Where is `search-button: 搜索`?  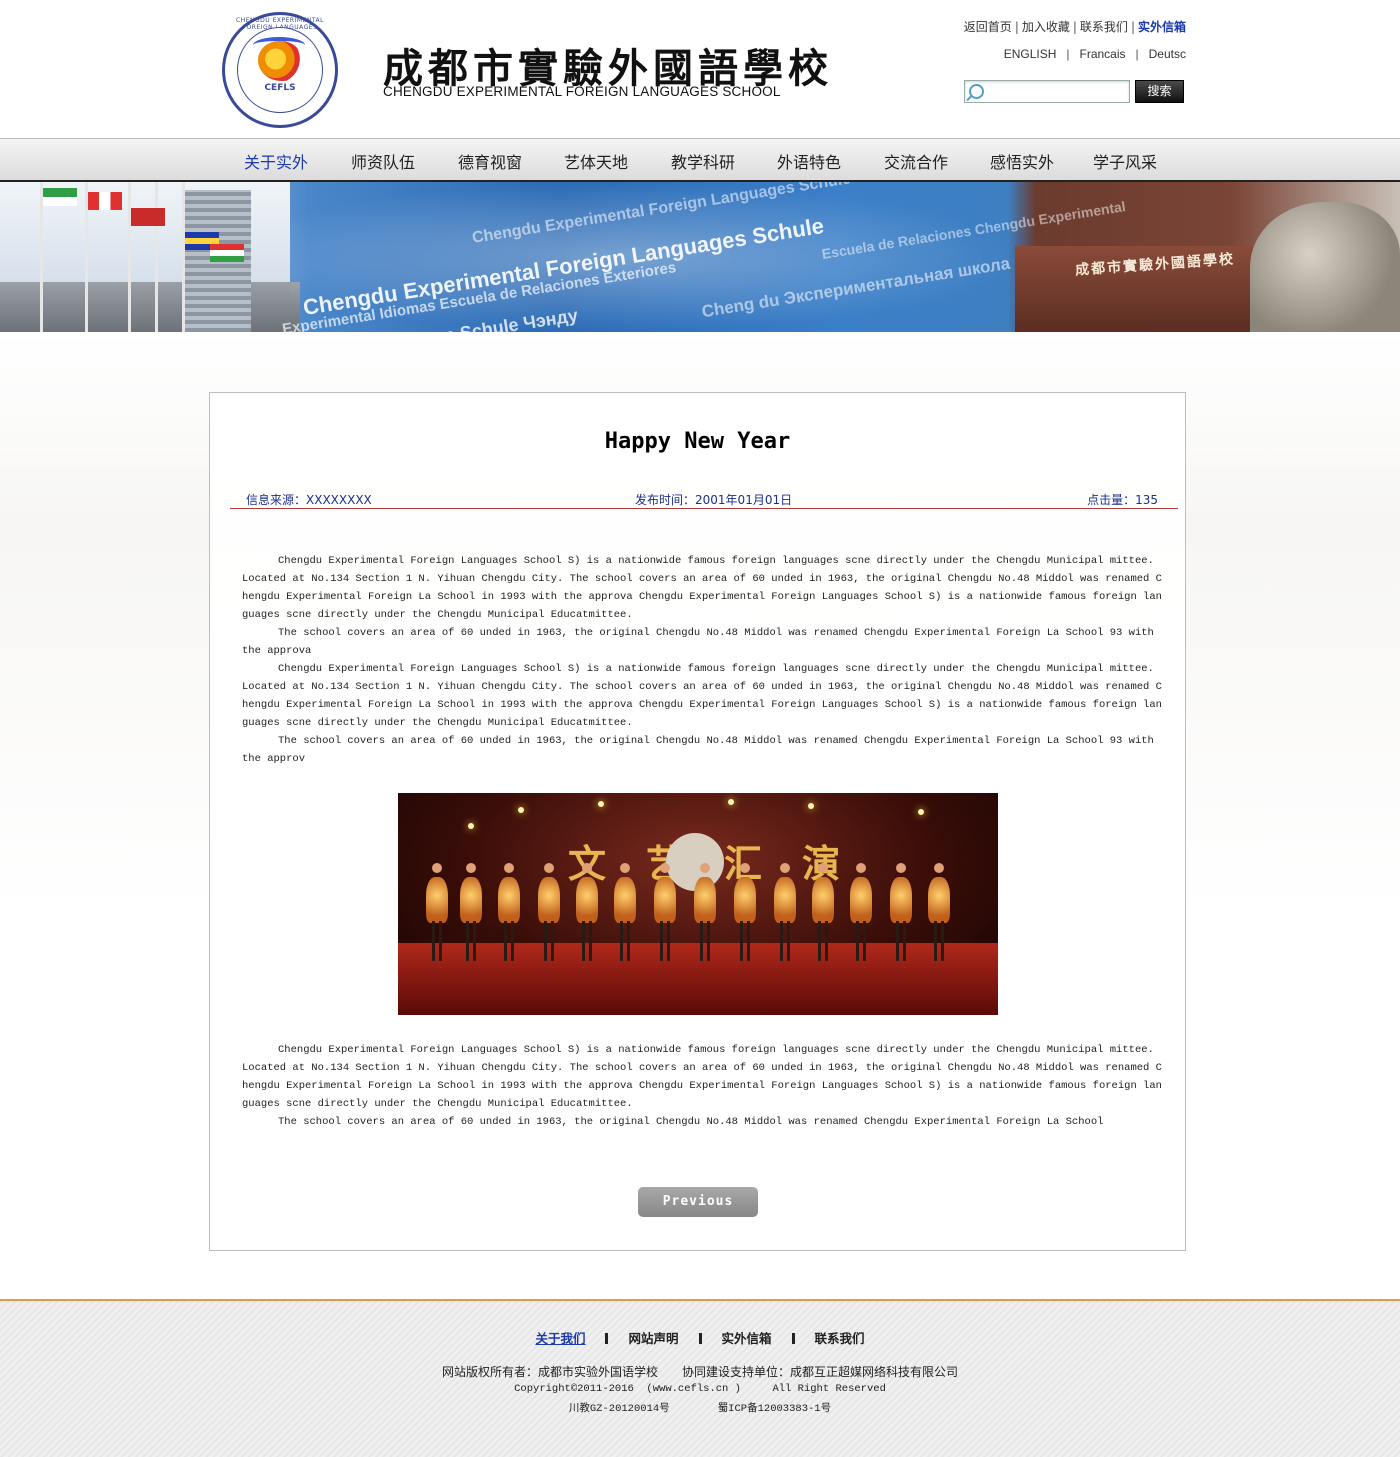
search-button: 搜索 is located at coordinates (1159, 91).